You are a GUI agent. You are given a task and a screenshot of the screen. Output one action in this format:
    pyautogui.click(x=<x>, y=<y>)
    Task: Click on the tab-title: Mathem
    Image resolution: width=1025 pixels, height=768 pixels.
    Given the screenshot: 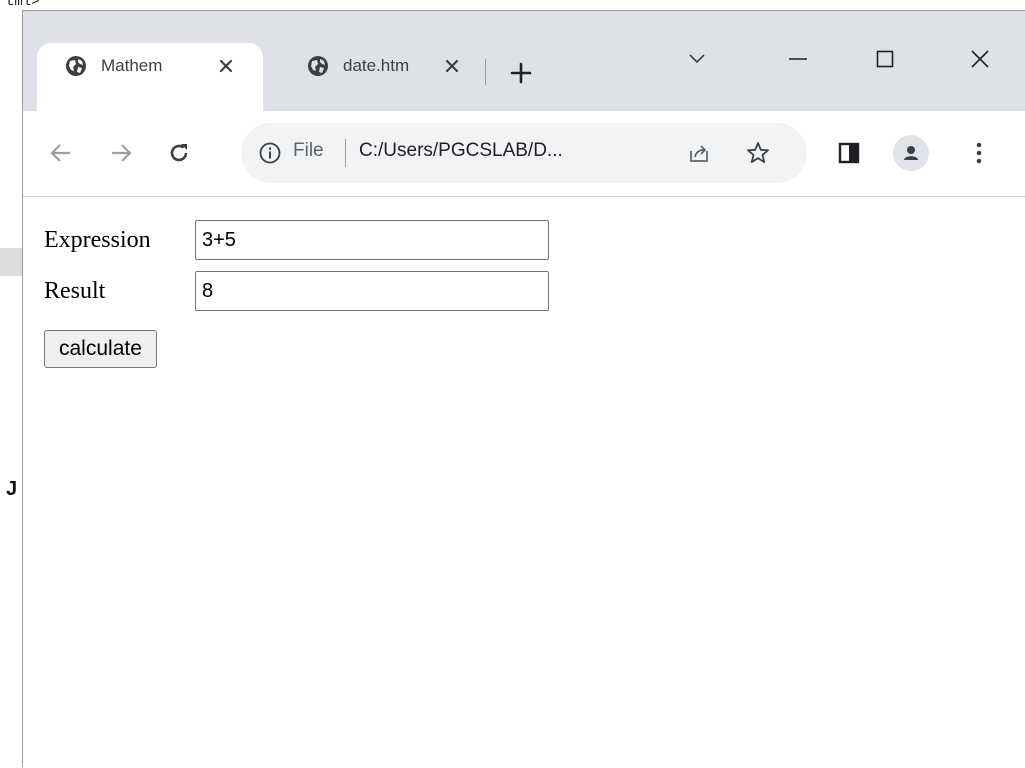 What is the action you would take?
    pyautogui.click(x=132, y=65)
    